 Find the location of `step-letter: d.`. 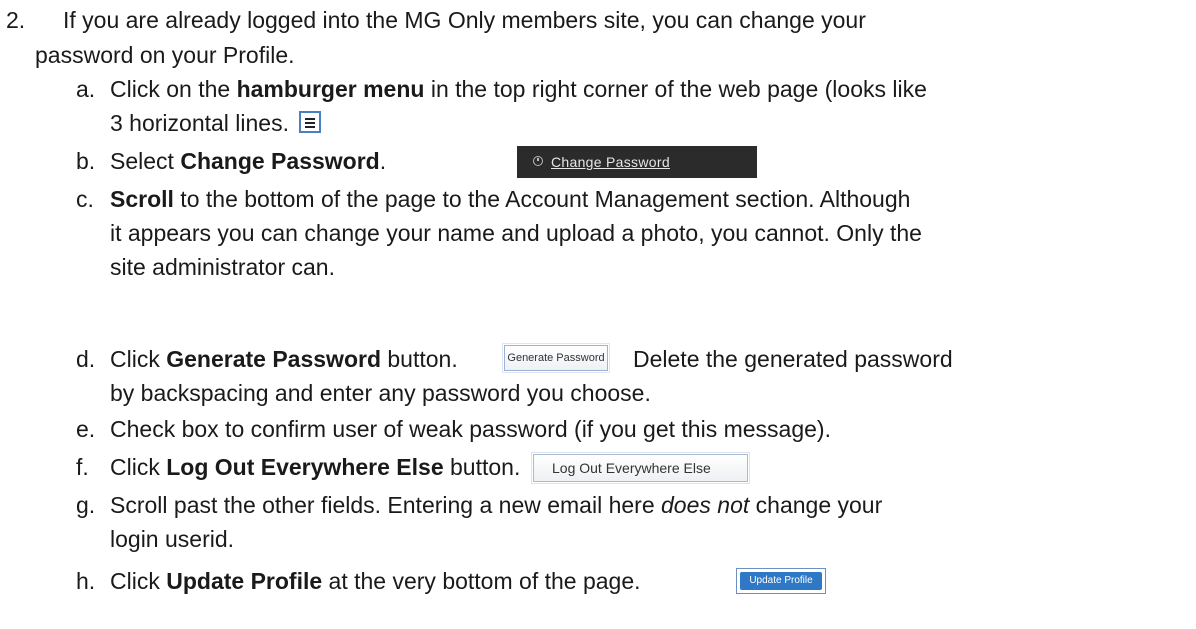

step-letter: d. is located at coordinates (86, 359).